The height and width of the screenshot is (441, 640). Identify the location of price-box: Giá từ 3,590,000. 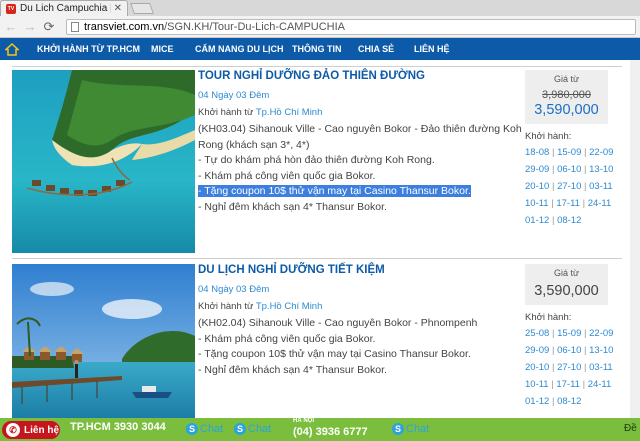
(566, 284).